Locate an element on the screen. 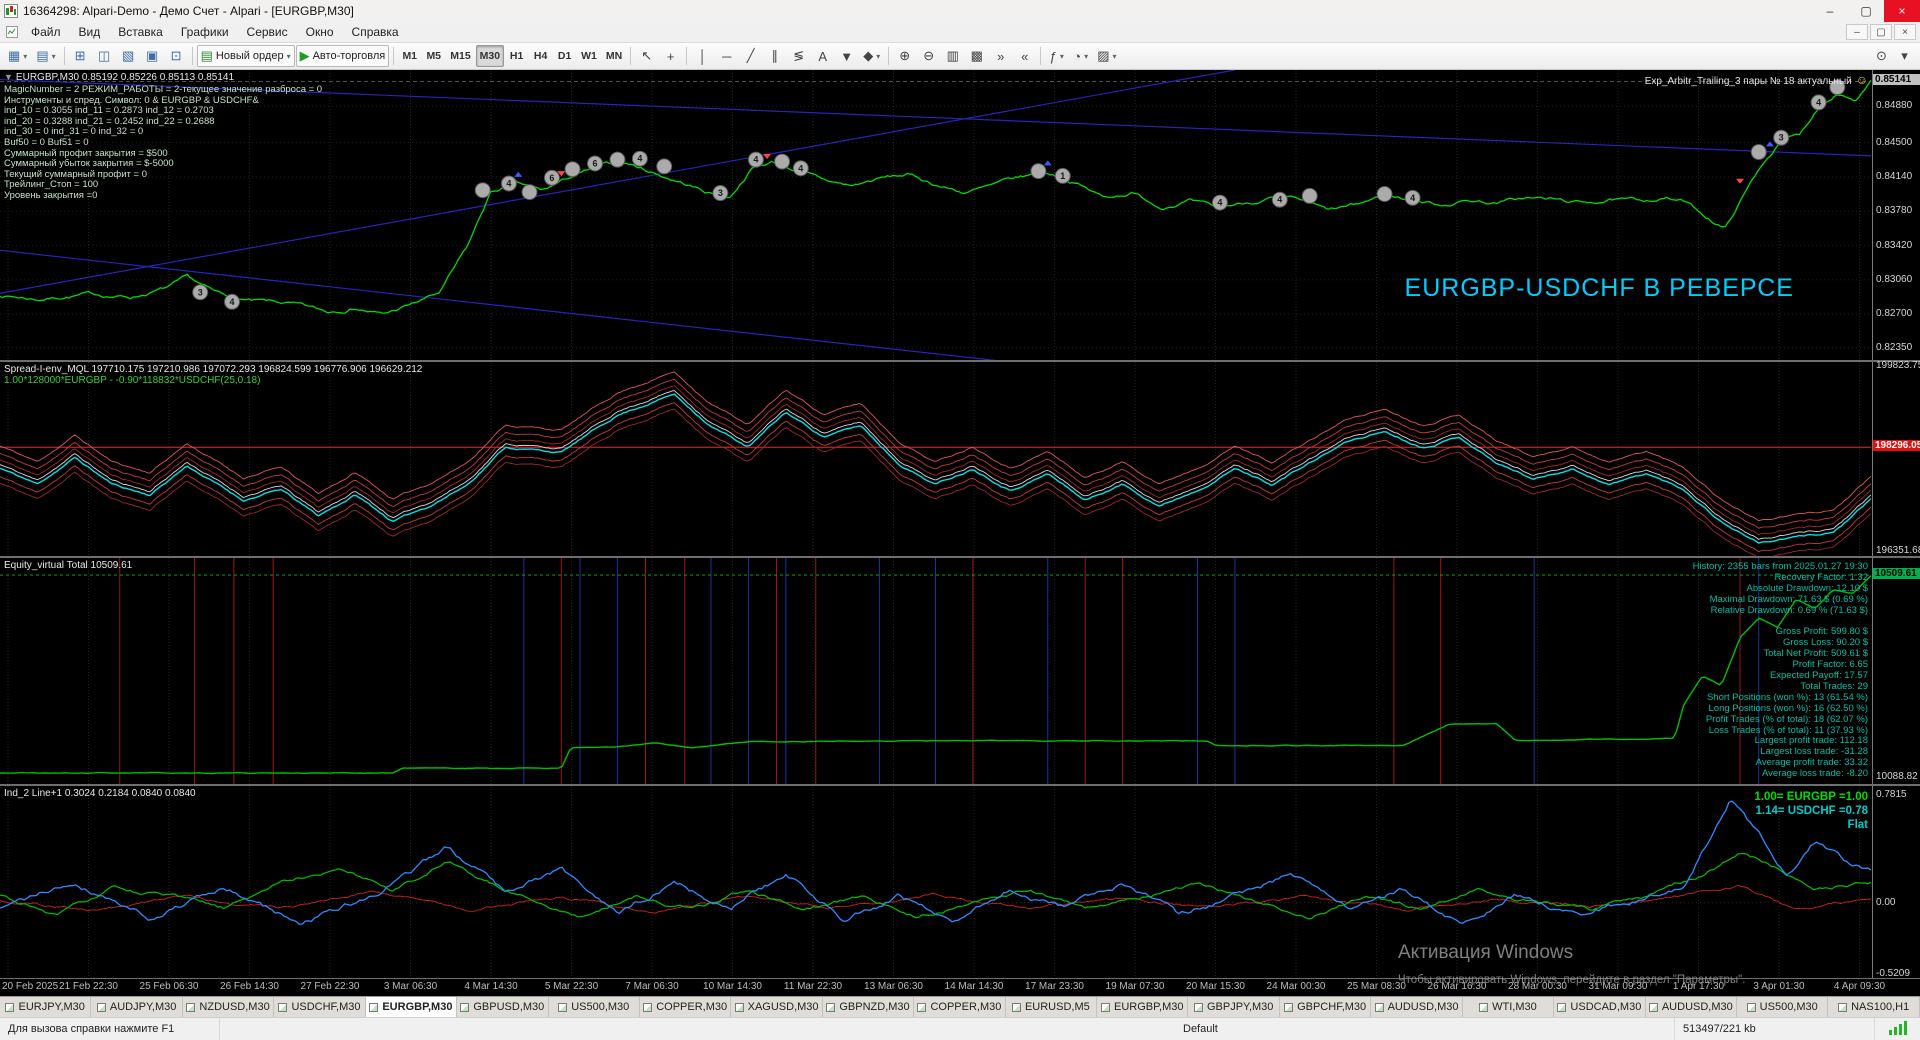  chart-tab-usdcad-m30: USDCAD,M30 is located at coordinates (1600, 1007).